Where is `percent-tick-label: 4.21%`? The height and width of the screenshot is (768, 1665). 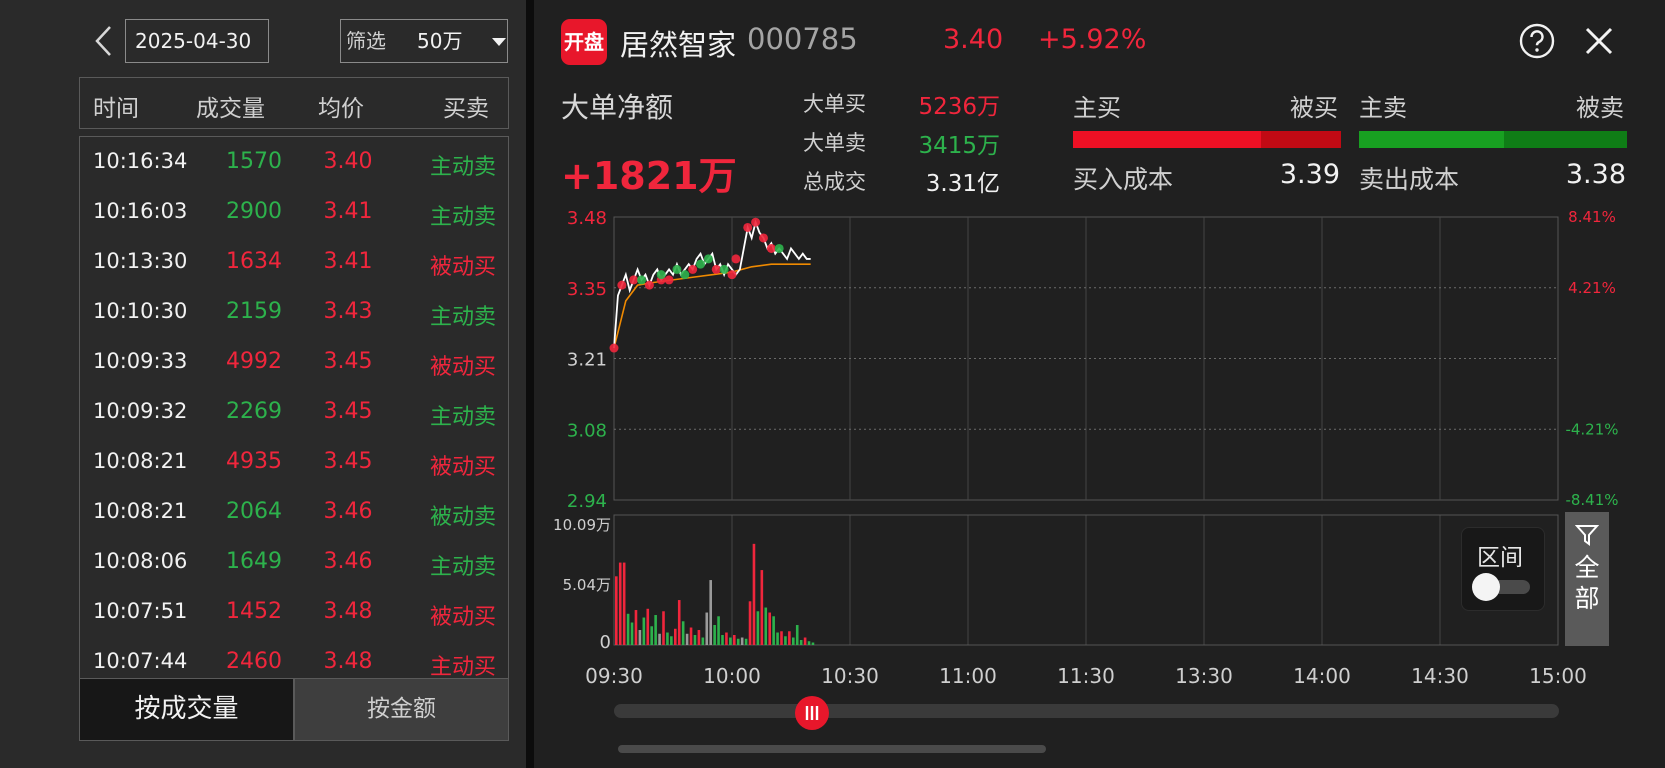
percent-tick-label: 4.21% is located at coordinates (1592, 288).